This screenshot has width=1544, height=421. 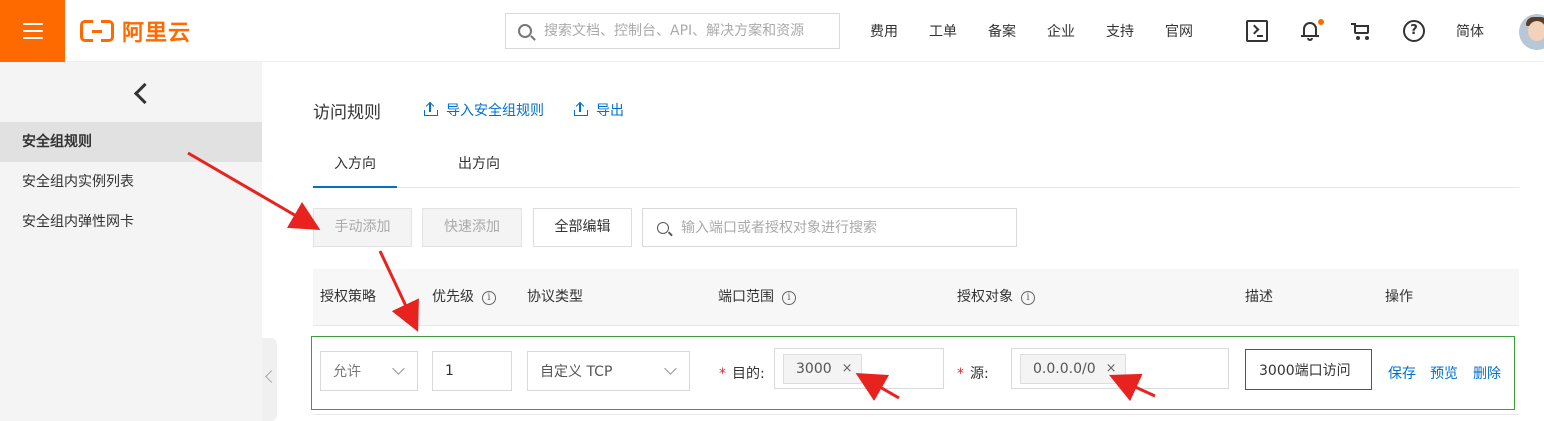 What do you see at coordinates (610, 111) in the screenshot?
I see `export-label: 导出` at bounding box center [610, 111].